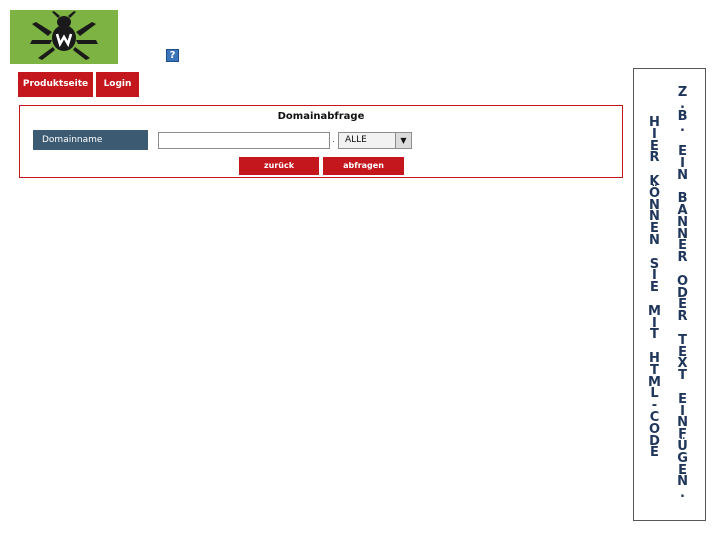 The height and width of the screenshot is (545, 727). What do you see at coordinates (403, 140) in the screenshot?
I see `chevron-down-icon: ▼` at bounding box center [403, 140].